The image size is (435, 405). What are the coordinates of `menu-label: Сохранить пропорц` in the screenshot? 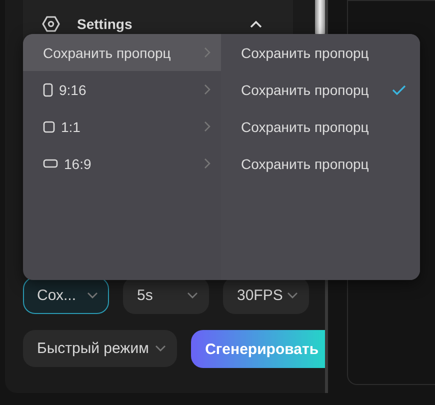 It's located at (107, 52).